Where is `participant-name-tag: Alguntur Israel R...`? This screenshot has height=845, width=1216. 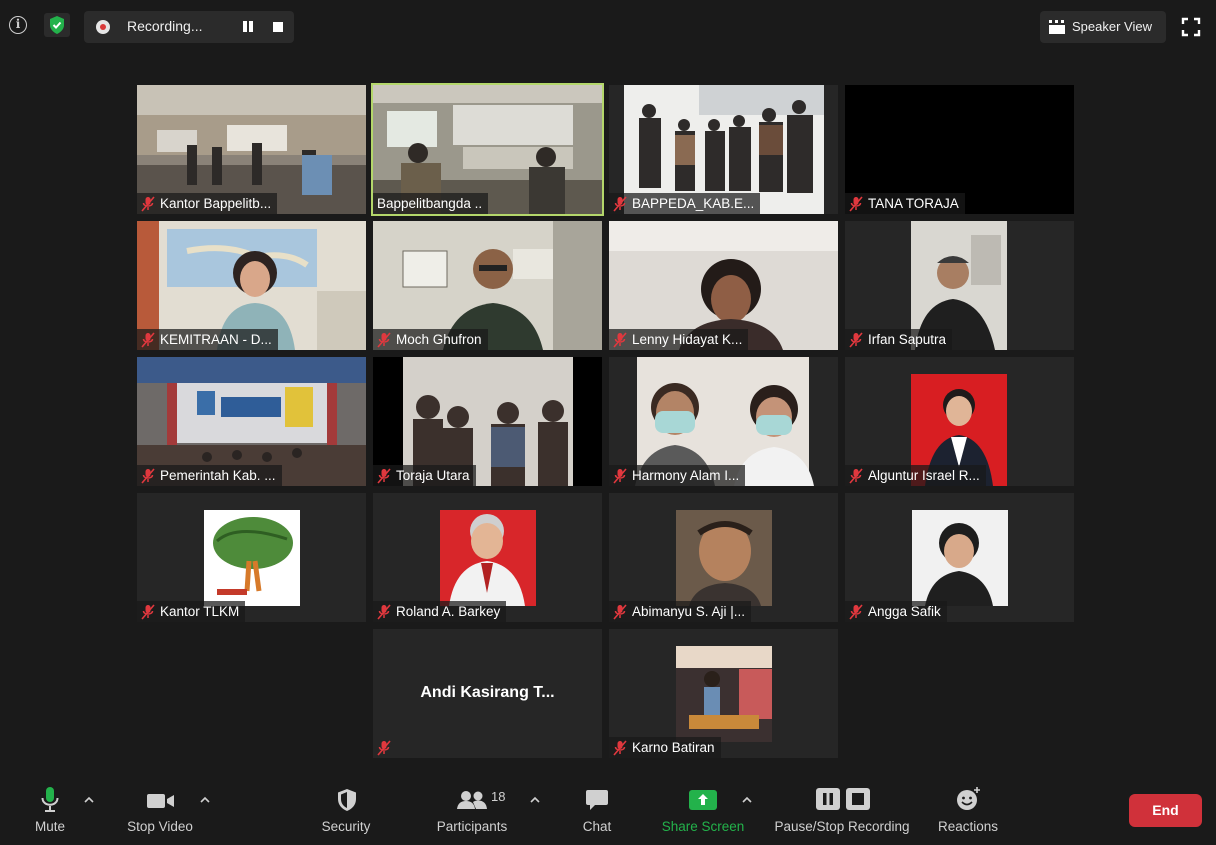
participant-name-tag: Alguntur Israel R... is located at coordinates (915, 475).